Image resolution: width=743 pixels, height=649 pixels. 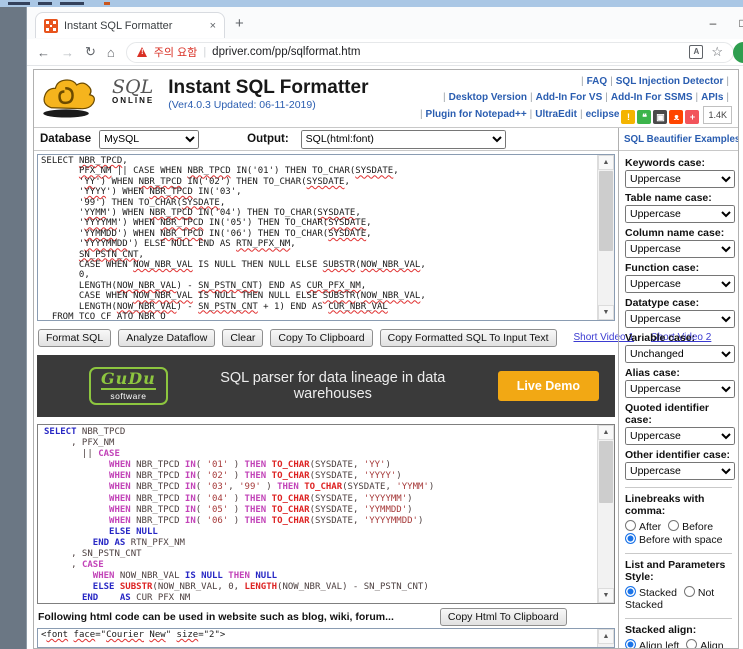 What do you see at coordinates (43, 52) in the screenshot?
I see `back-icon: ←` at bounding box center [43, 52].